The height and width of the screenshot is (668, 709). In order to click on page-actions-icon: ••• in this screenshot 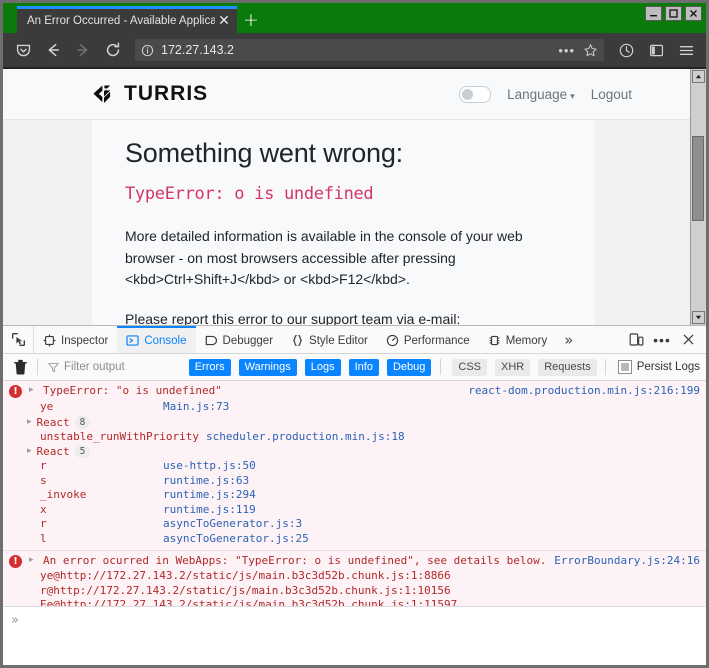, I will do `click(566, 50)`.